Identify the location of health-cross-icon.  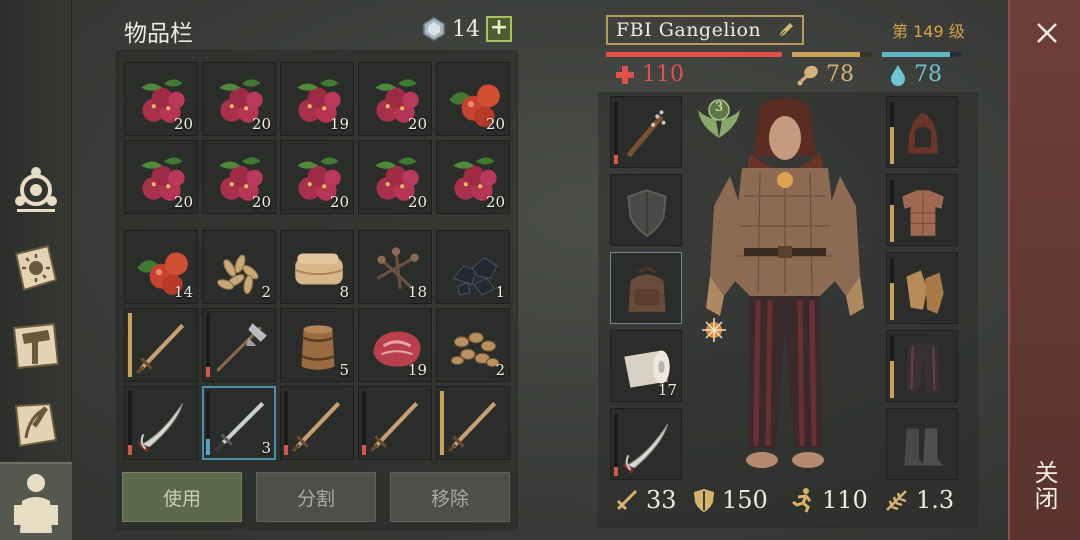
(625, 74).